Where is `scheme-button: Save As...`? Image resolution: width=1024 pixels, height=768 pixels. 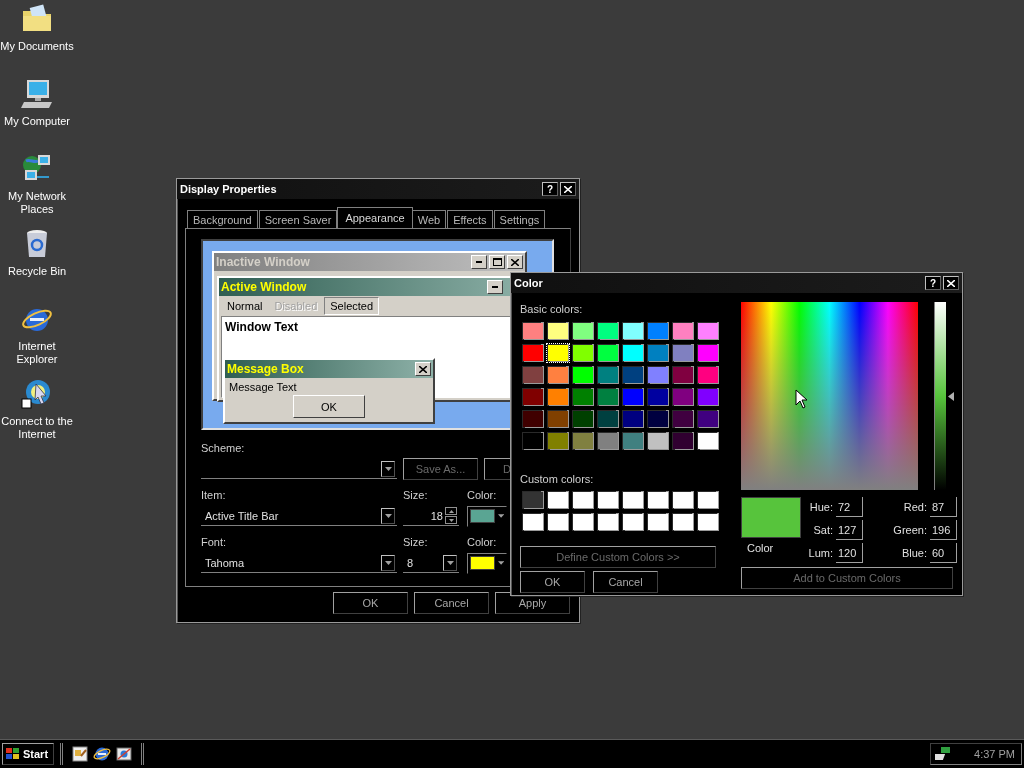 scheme-button: Save As... is located at coordinates (440, 469).